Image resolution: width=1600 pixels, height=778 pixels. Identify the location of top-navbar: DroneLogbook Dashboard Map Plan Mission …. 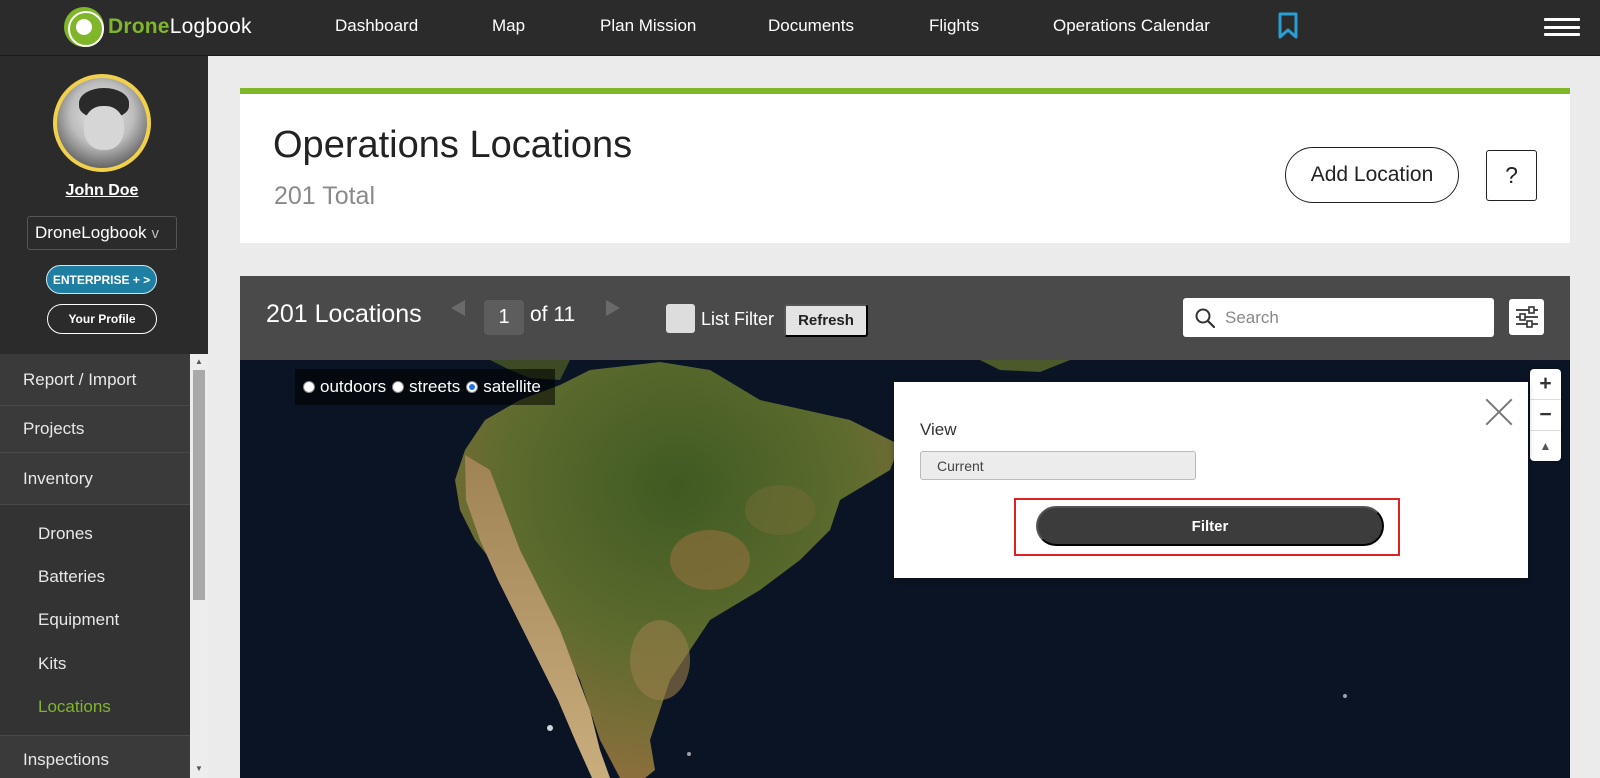
(800, 28).